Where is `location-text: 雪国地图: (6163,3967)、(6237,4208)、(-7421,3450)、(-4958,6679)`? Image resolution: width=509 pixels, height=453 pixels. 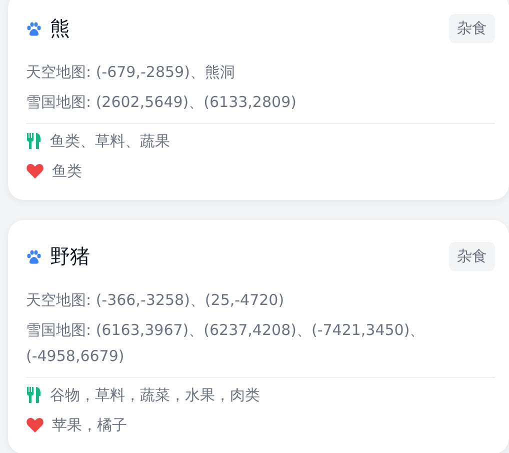 location-text: 雪国地图: (6163,3967)、(6237,4208)、(-7421,3450)、(-4958,6679) is located at coordinates (226, 343).